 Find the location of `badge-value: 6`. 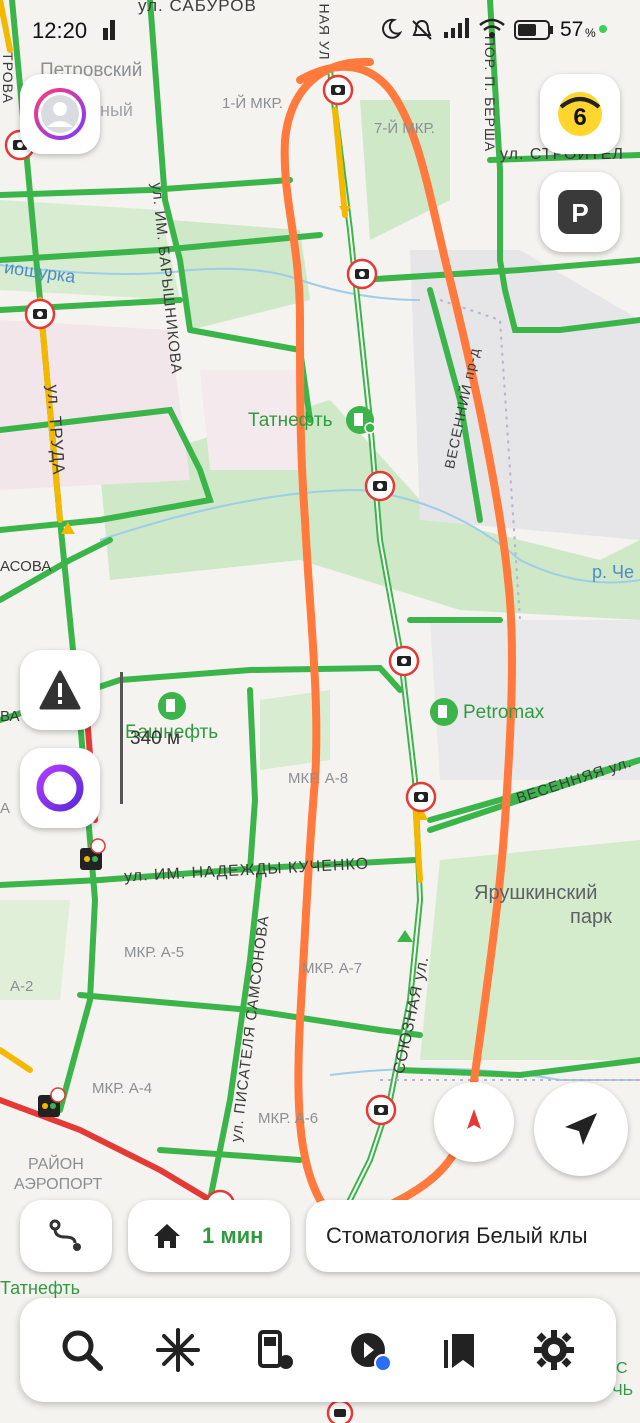

badge-value: 6 is located at coordinates (580, 117).